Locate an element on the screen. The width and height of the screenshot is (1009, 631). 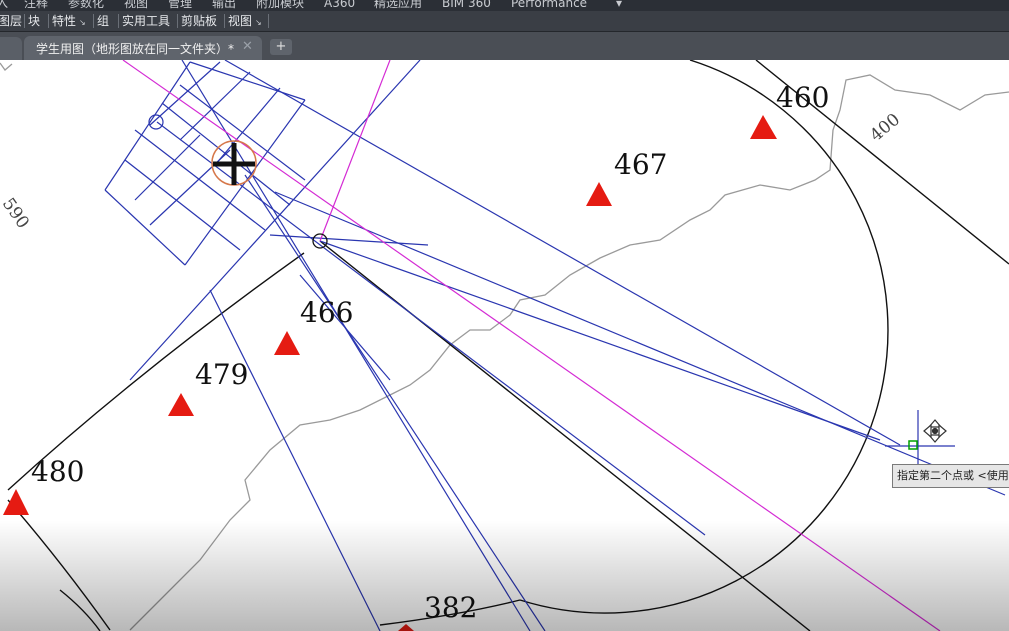
menu-item: 输出 is located at coordinates (224, 5).